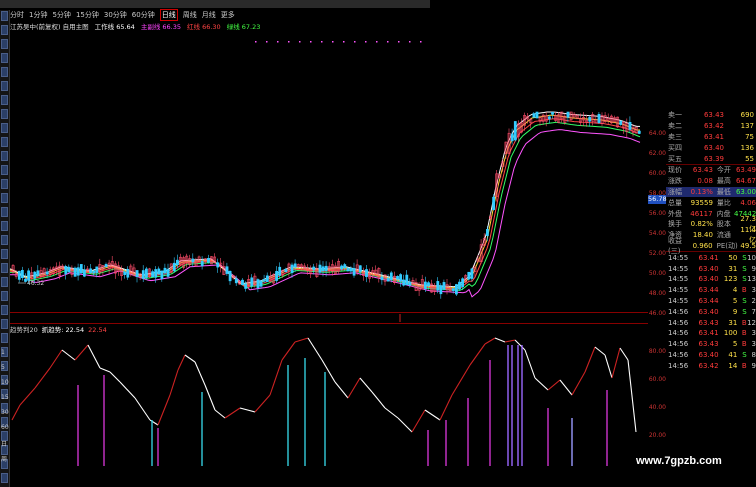 This screenshot has height=487, width=756. Describe the element at coordinates (675, 224) in the screenshot. I see `quote-label: 换手` at that location.